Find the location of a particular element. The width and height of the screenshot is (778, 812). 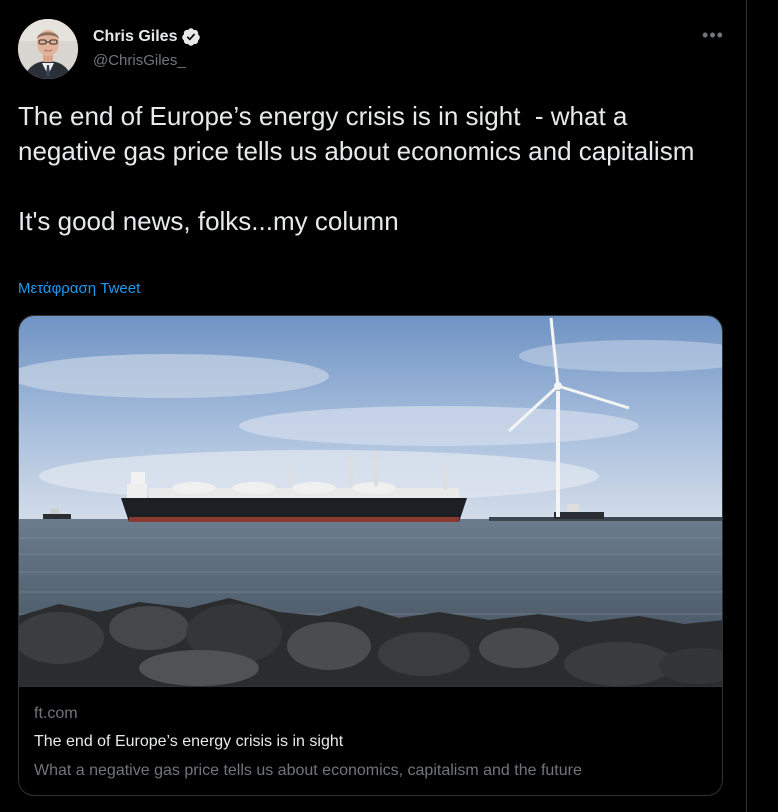

avatar-photo is located at coordinates (48, 49).